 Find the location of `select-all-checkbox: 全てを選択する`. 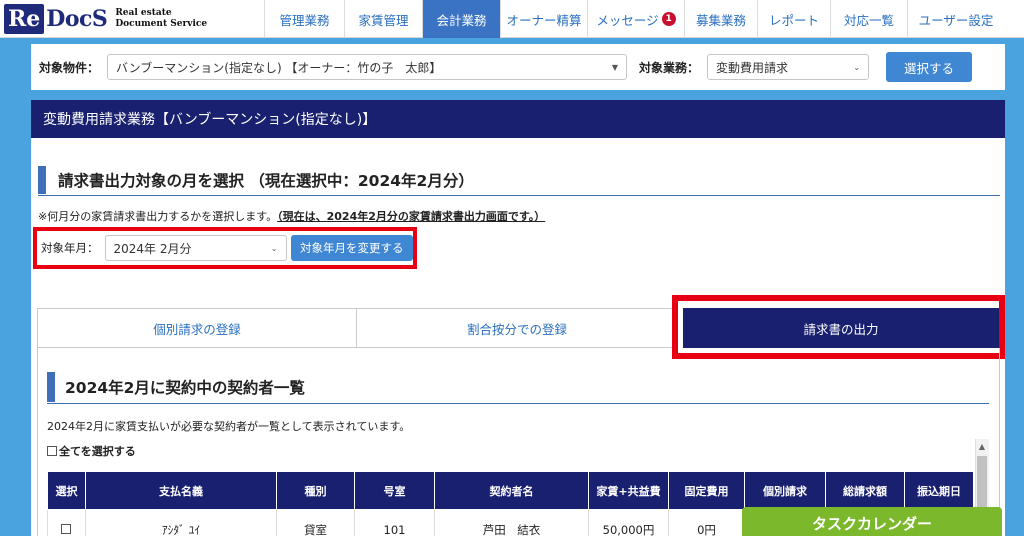

select-all-checkbox: 全てを選択する is located at coordinates (91, 451).